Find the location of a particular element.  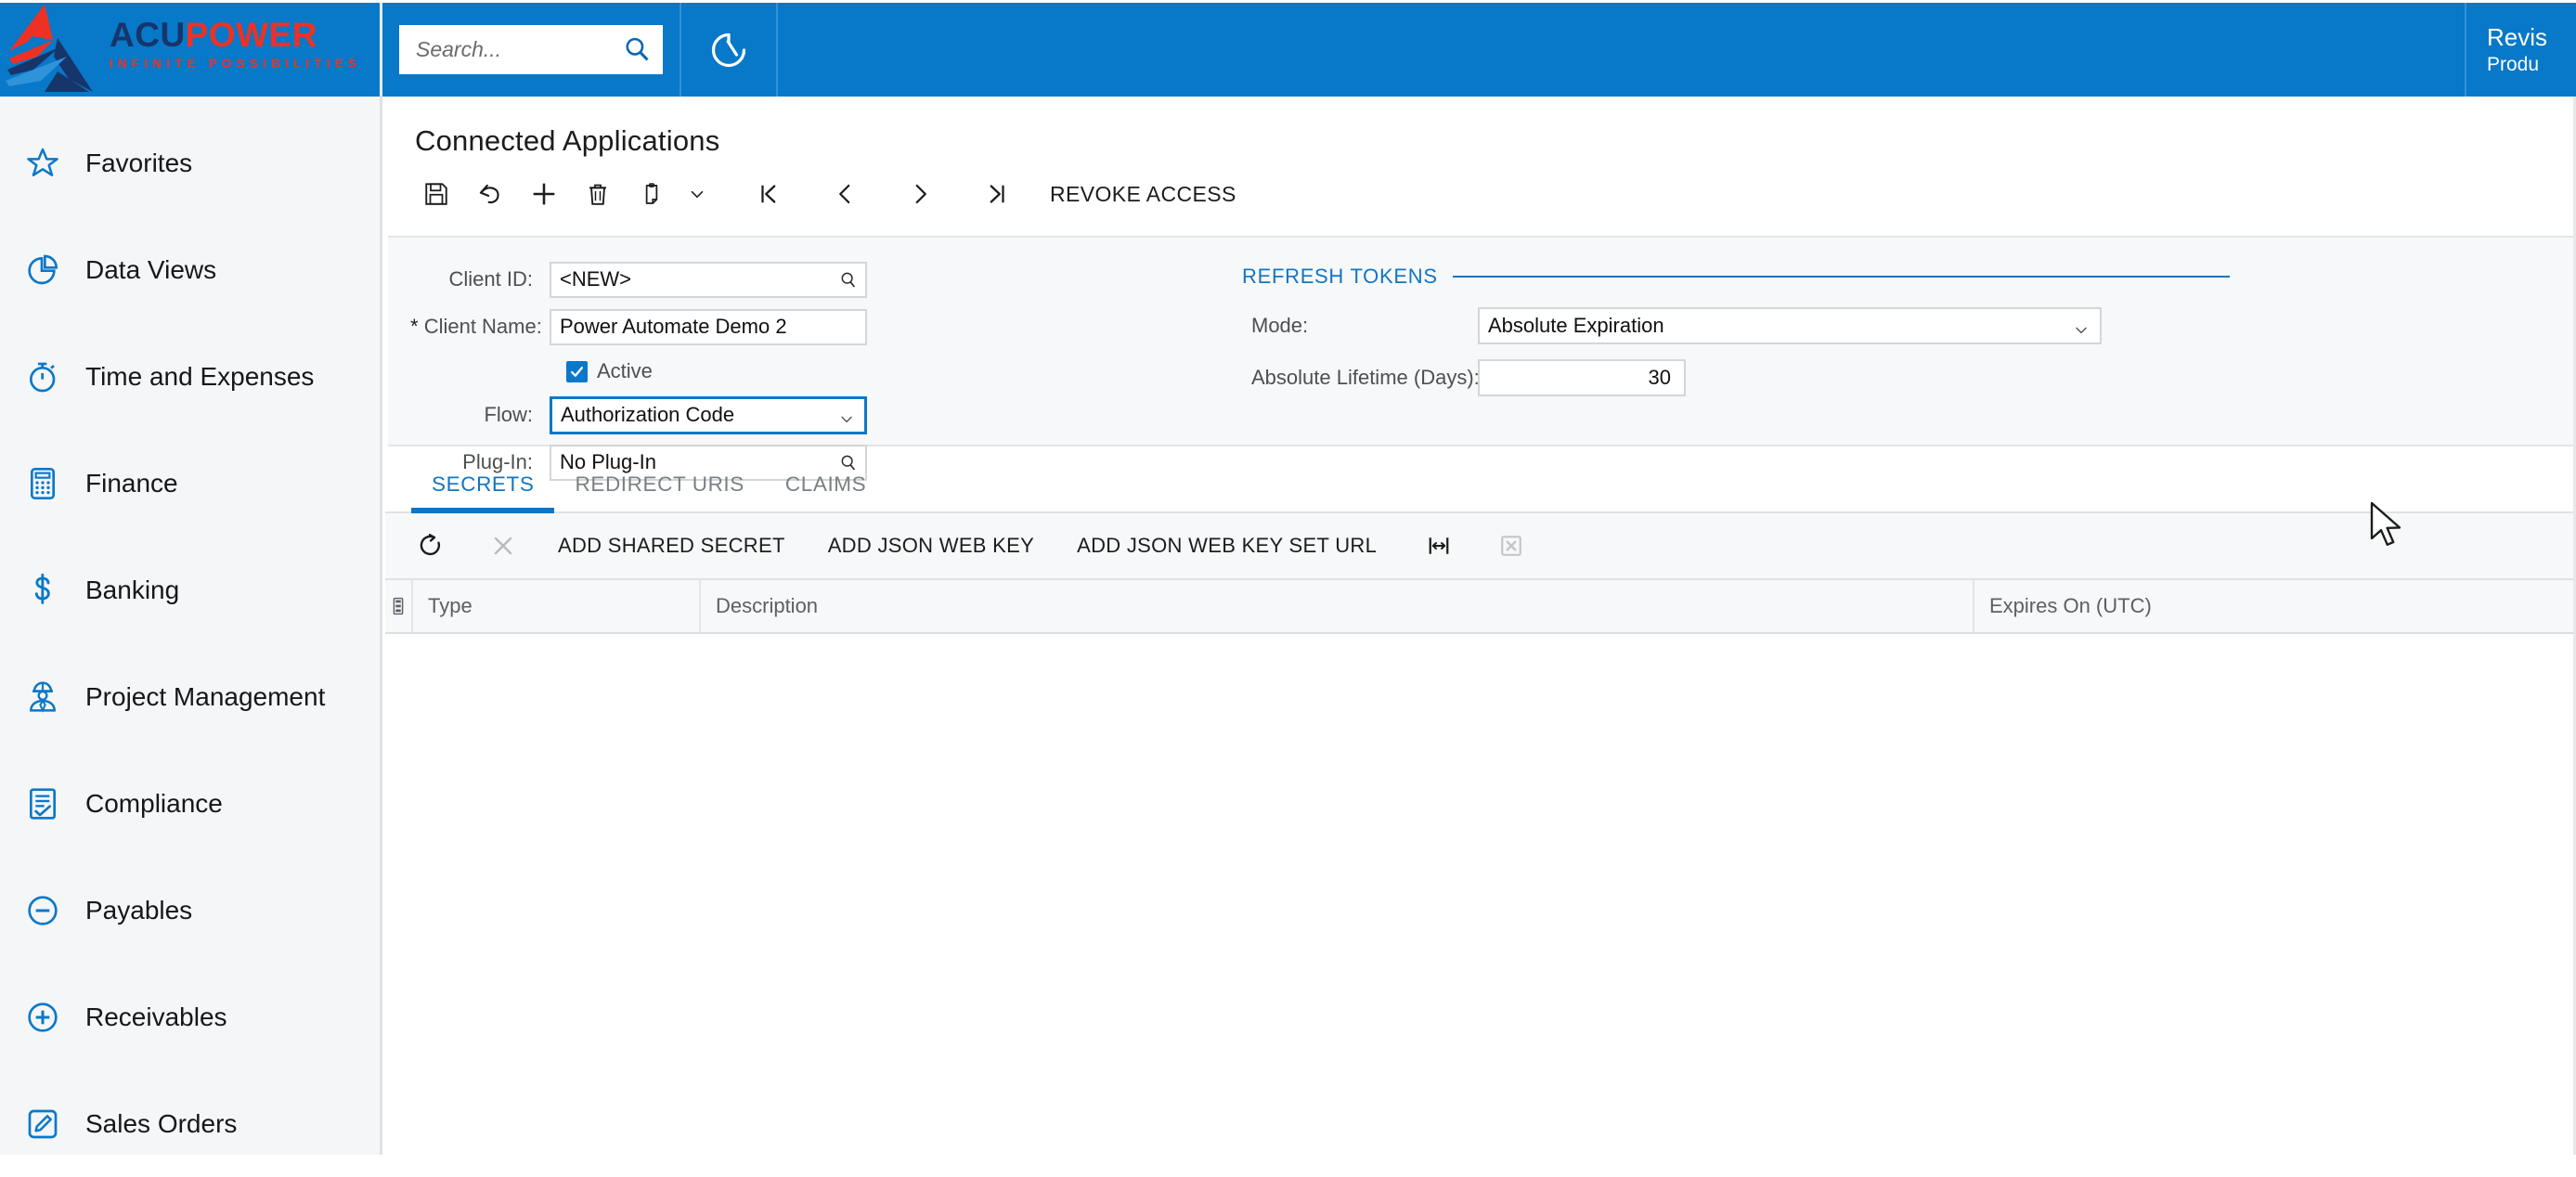

tab-redirect-uris: REDIRECT URIS is located at coordinates (659, 492).